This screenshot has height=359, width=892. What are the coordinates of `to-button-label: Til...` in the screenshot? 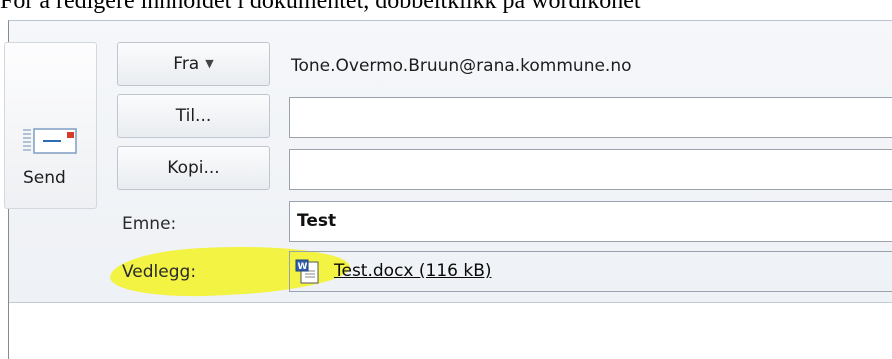 It's located at (193, 116).